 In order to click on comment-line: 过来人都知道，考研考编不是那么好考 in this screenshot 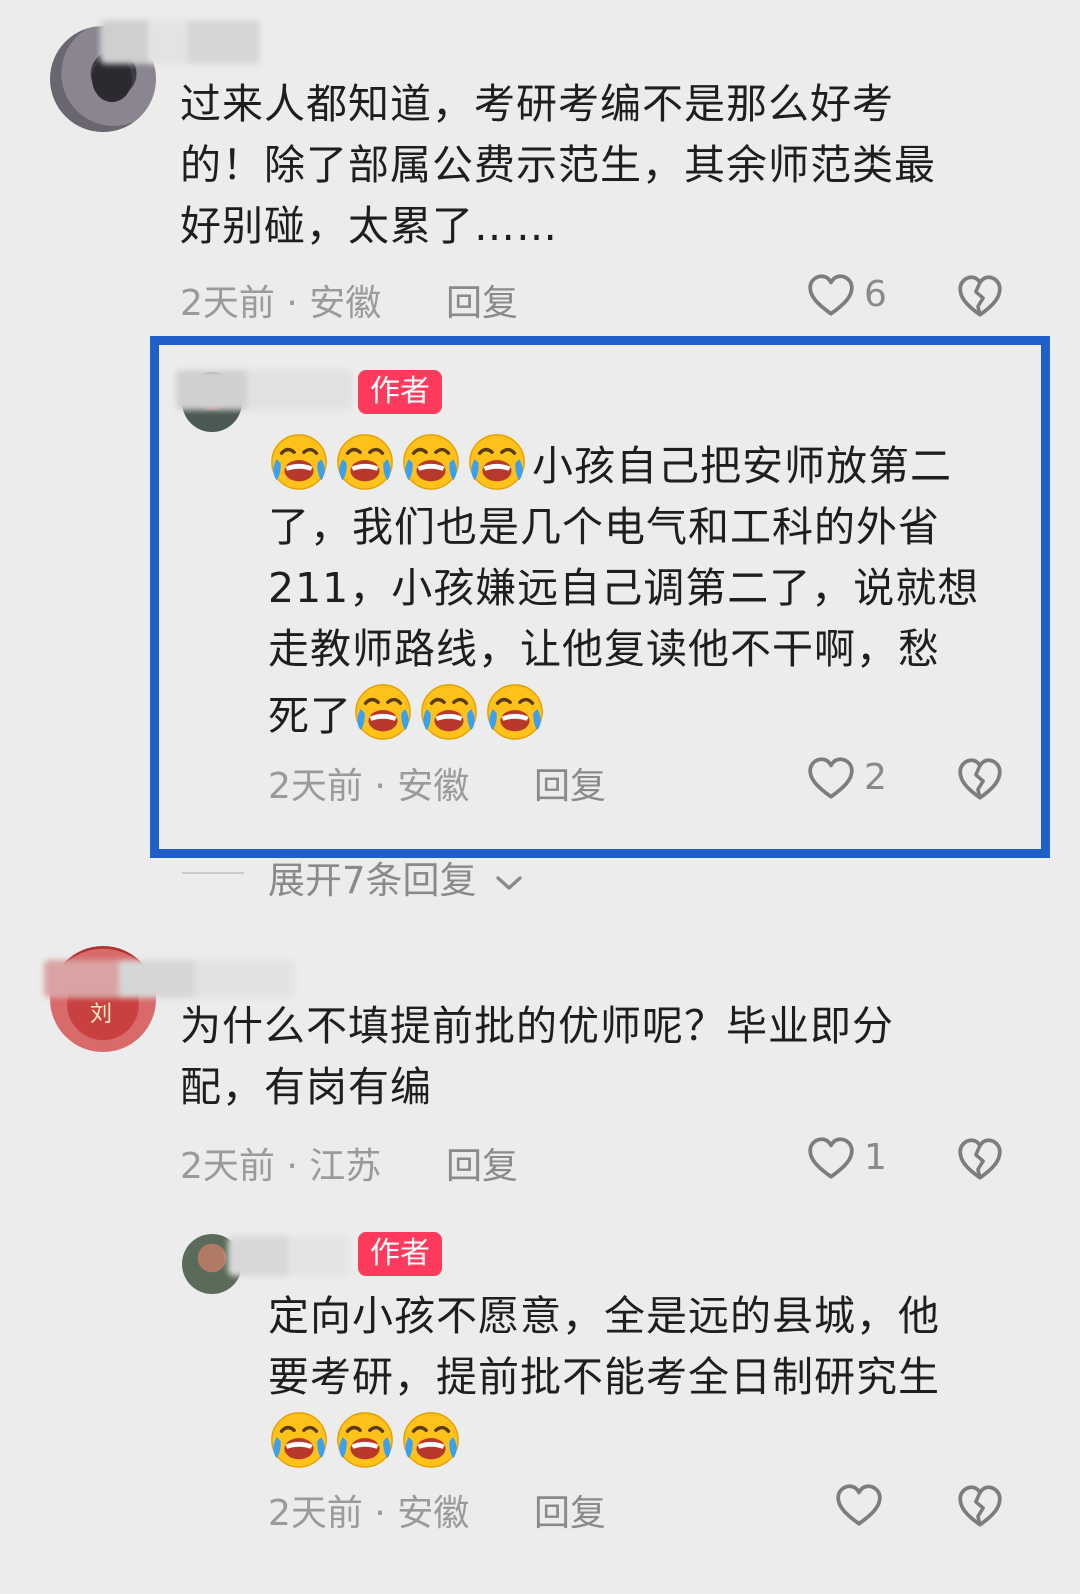, I will do `click(537, 104)`.